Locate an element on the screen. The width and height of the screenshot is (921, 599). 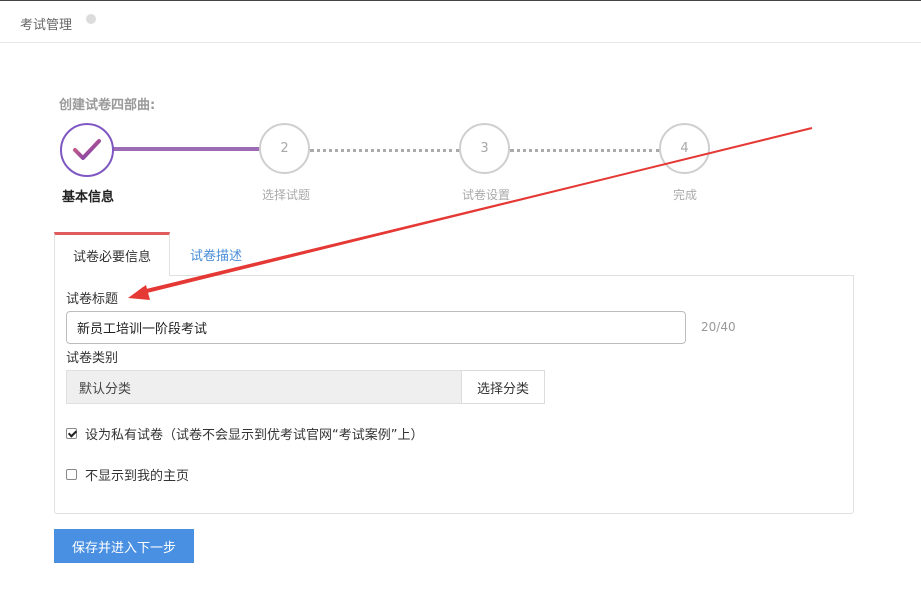
category-label: 试卷类别 is located at coordinates (92, 358).